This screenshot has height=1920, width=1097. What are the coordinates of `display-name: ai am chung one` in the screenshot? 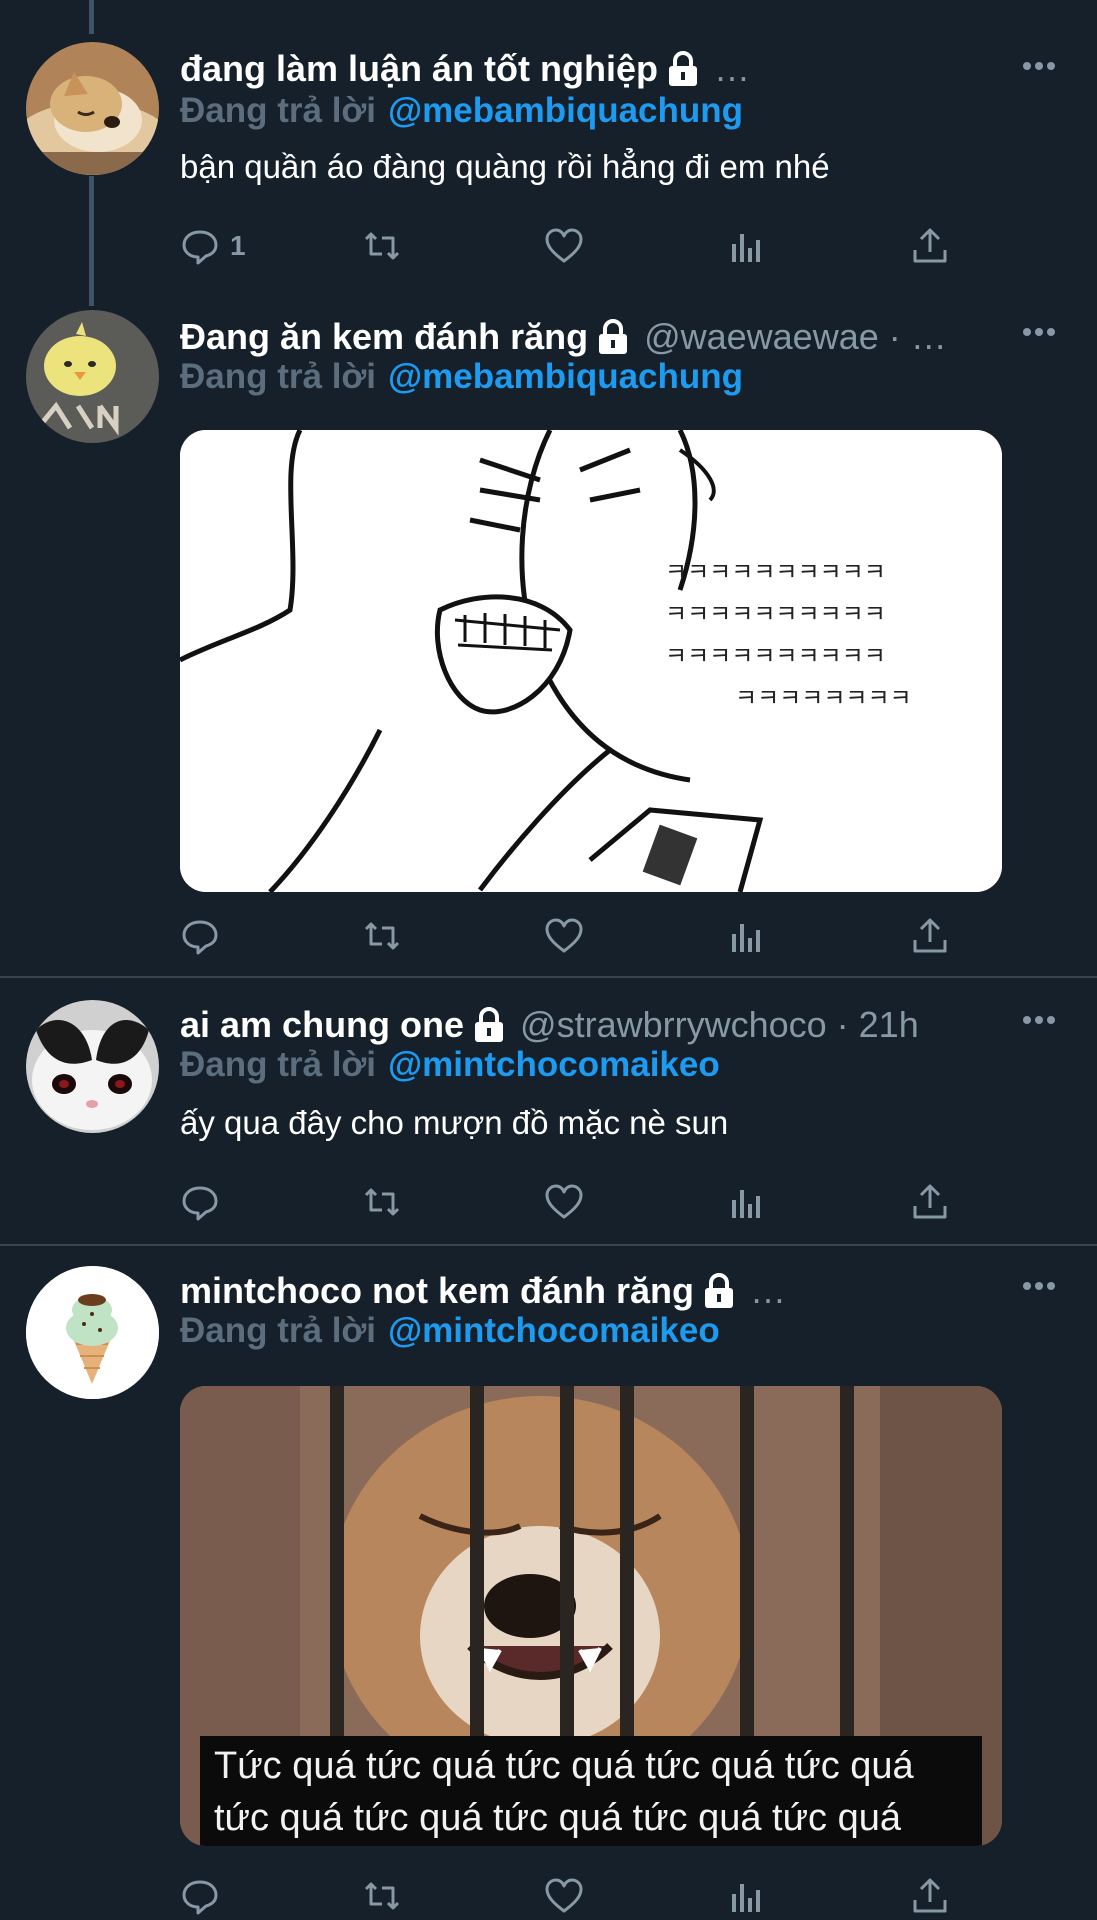 It's located at (322, 1025).